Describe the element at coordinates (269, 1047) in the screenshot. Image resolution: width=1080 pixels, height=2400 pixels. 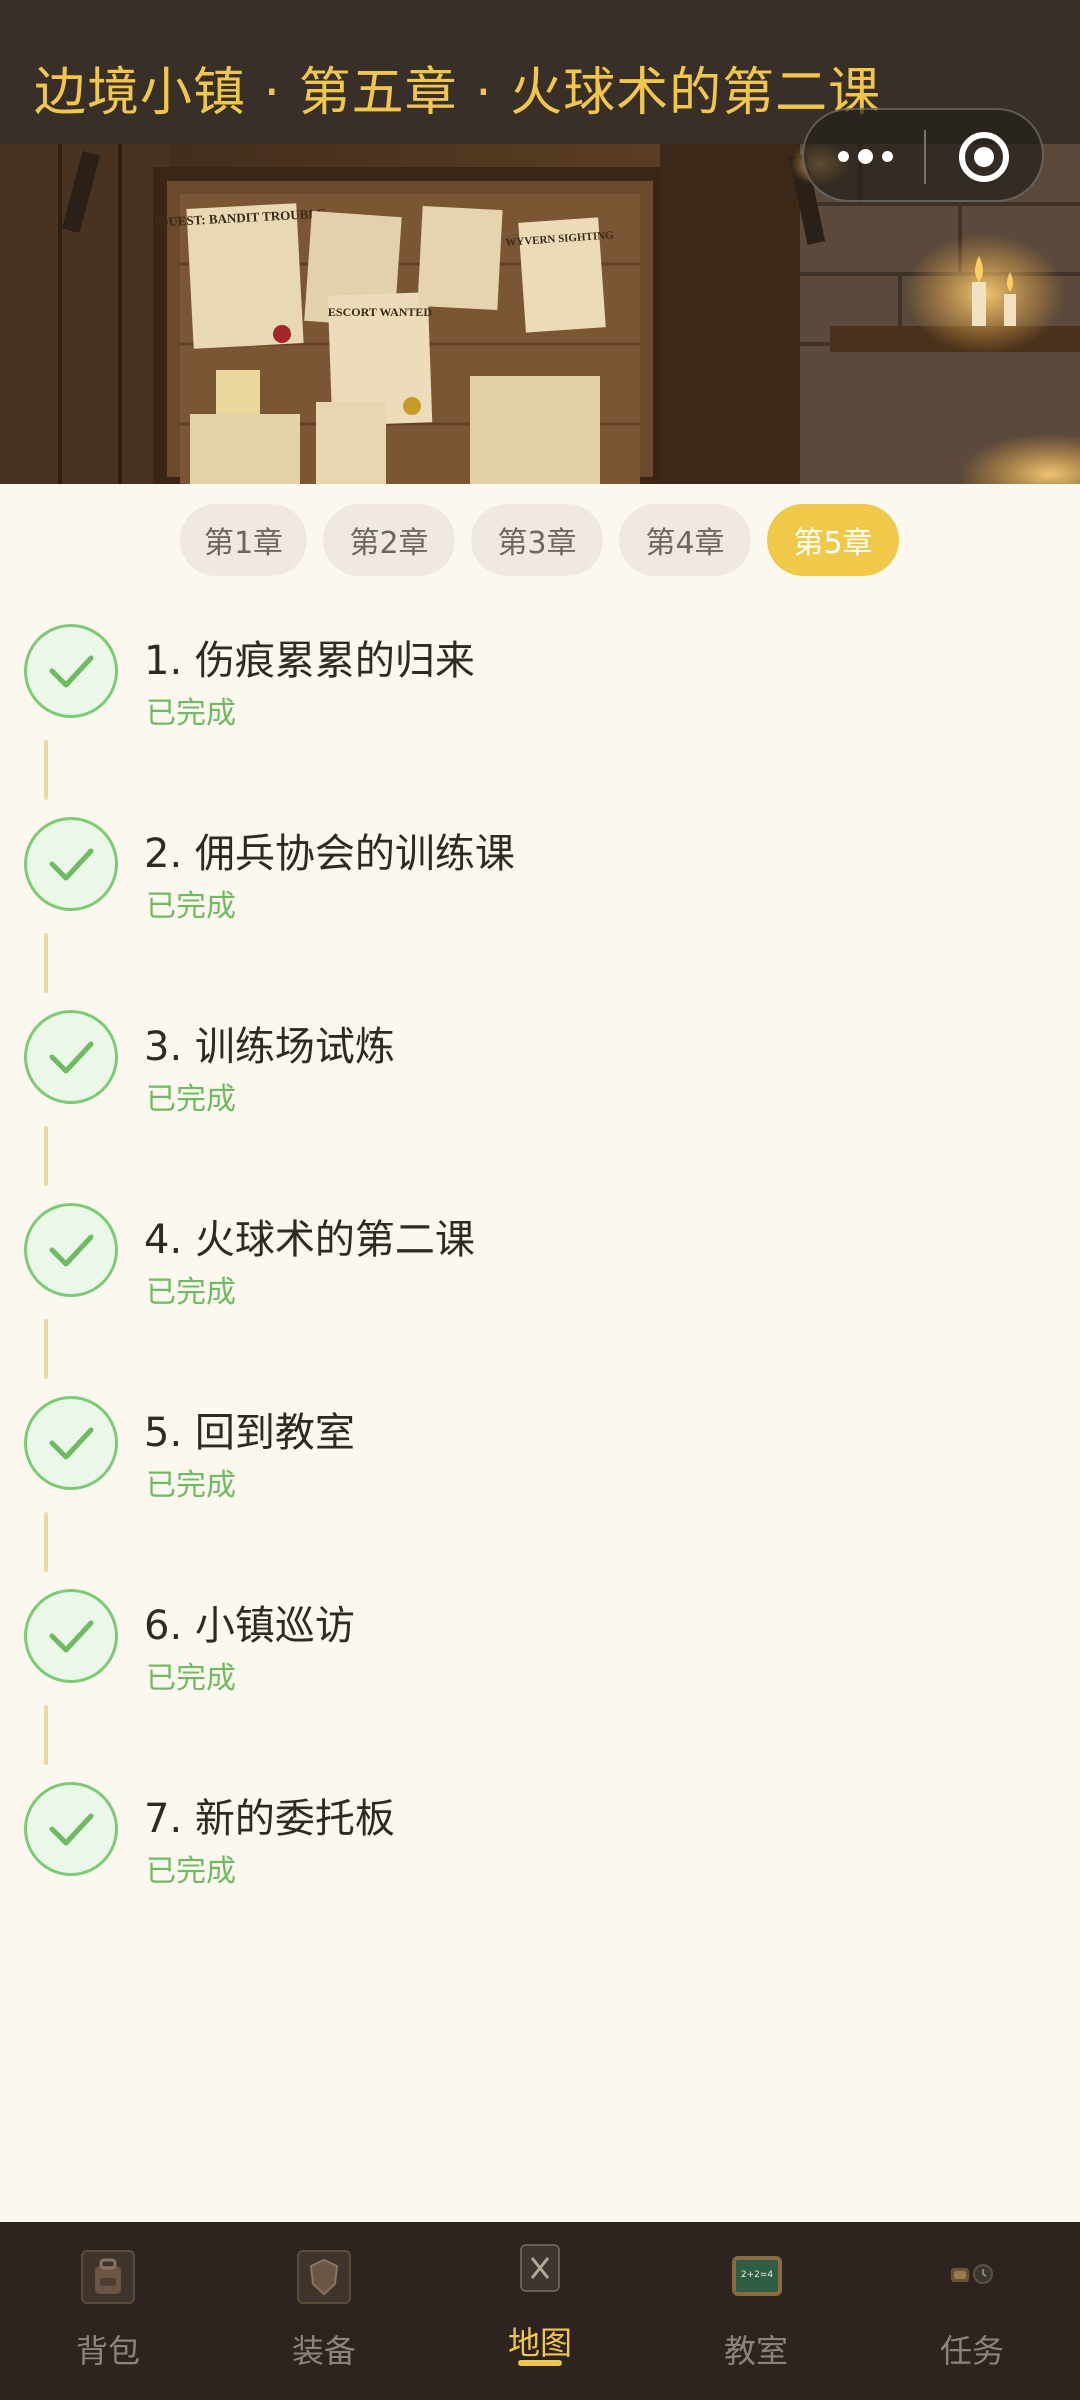
I see `task-title: 3. 训练场试炼` at that location.